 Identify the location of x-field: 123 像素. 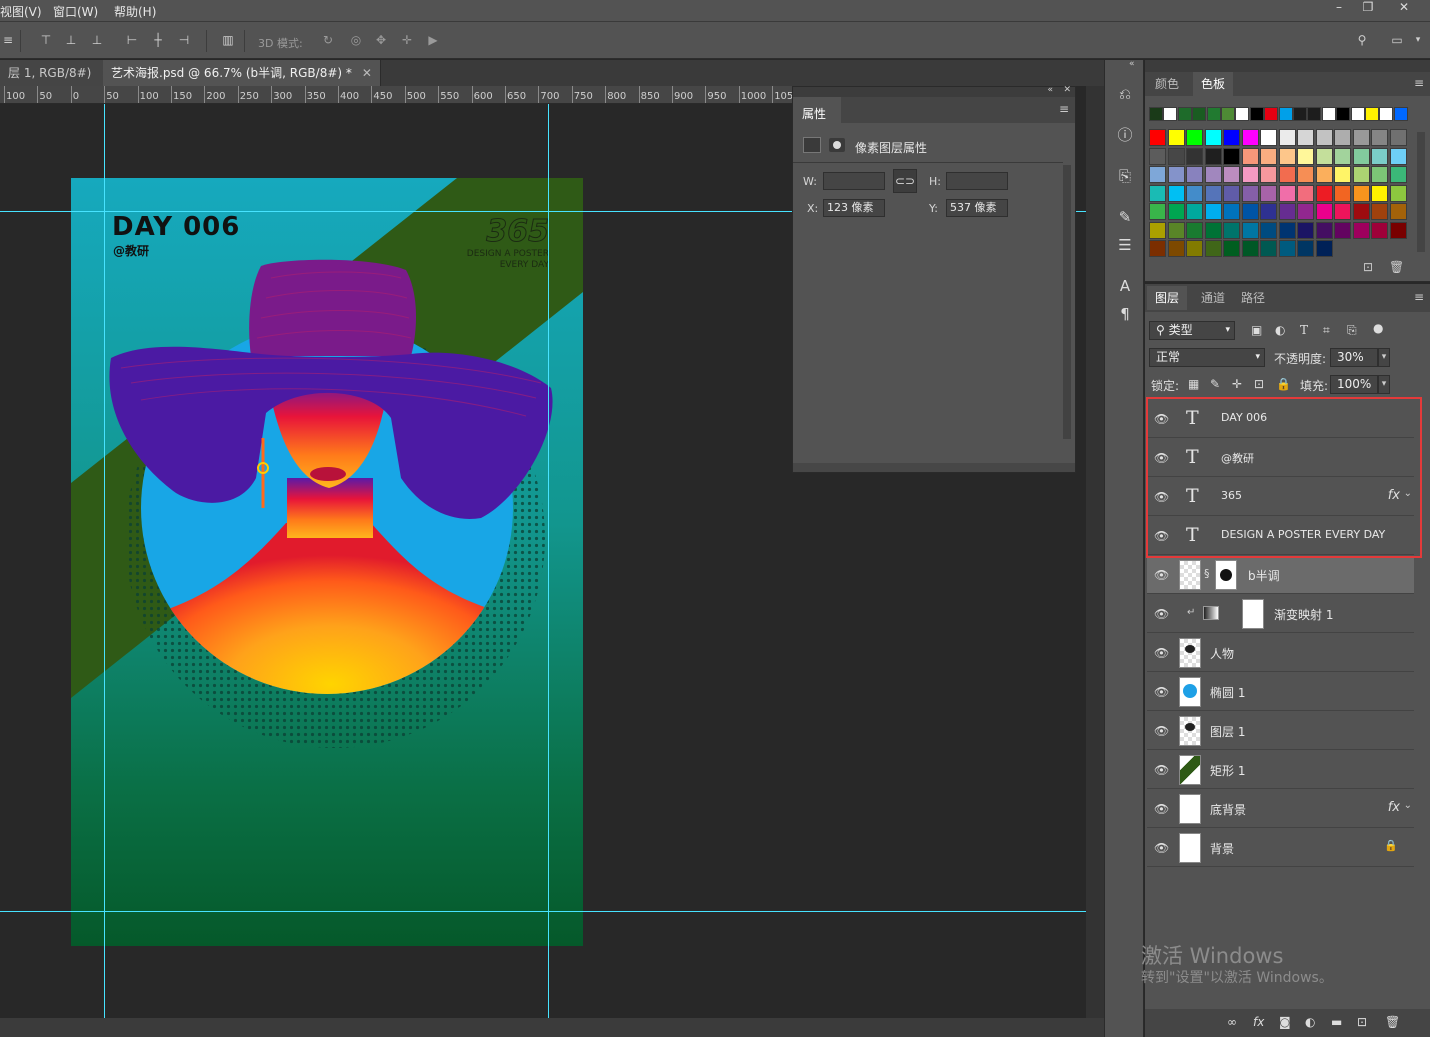
(854, 208).